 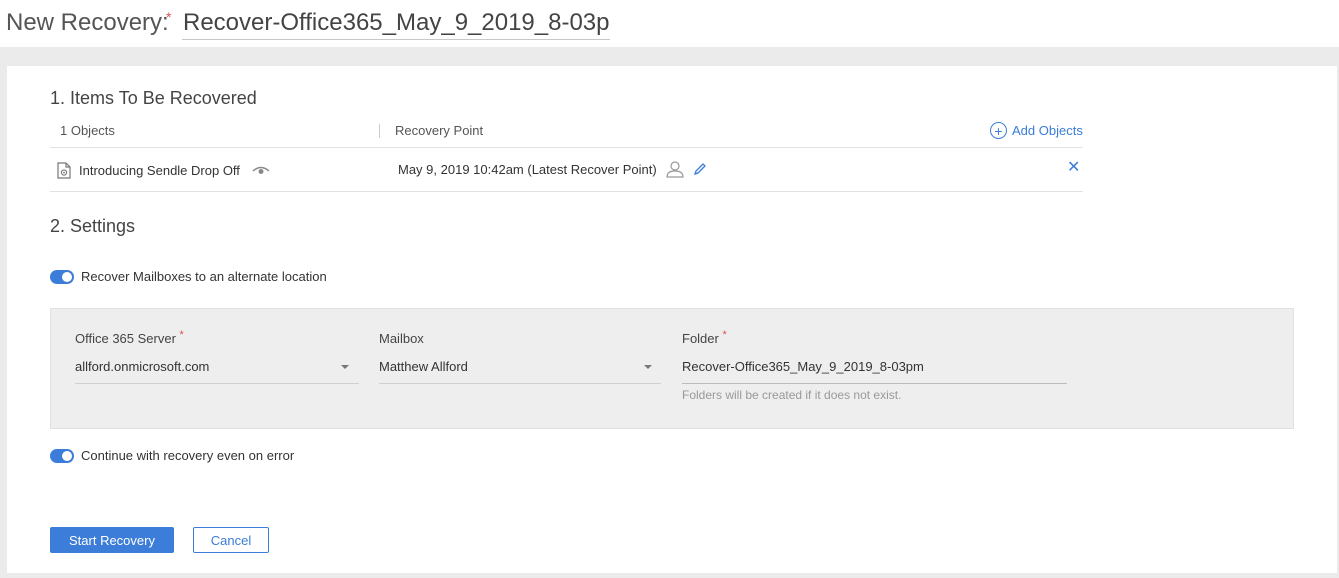 What do you see at coordinates (379, 131) in the screenshot?
I see `column-divider` at bounding box center [379, 131].